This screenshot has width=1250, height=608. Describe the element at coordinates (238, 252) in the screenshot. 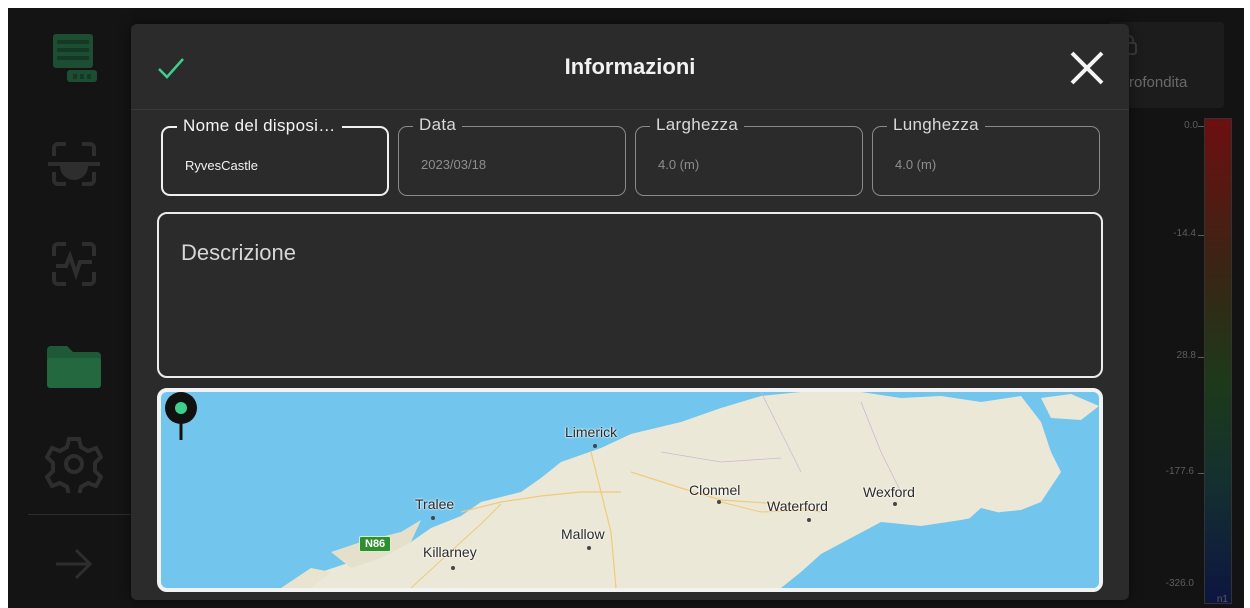

I see `description-placeholder: Descrizione` at that location.